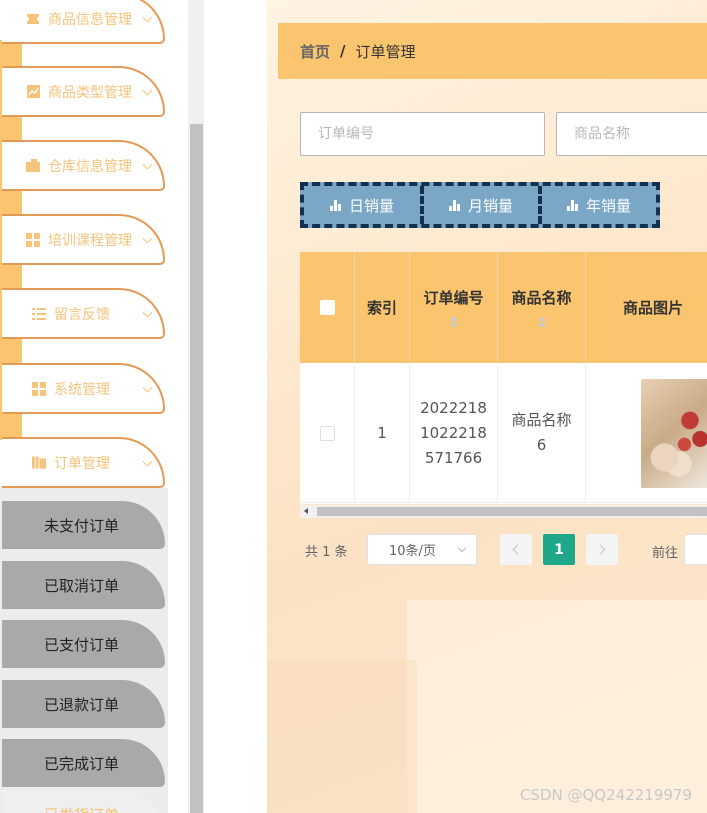 The height and width of the screenshot is (813, 707). What do you see at coordinates (454, 433) in the screenshot?
I see `cell-order-no: 2022218 1022218 571766` at bounding box center [454, 433].